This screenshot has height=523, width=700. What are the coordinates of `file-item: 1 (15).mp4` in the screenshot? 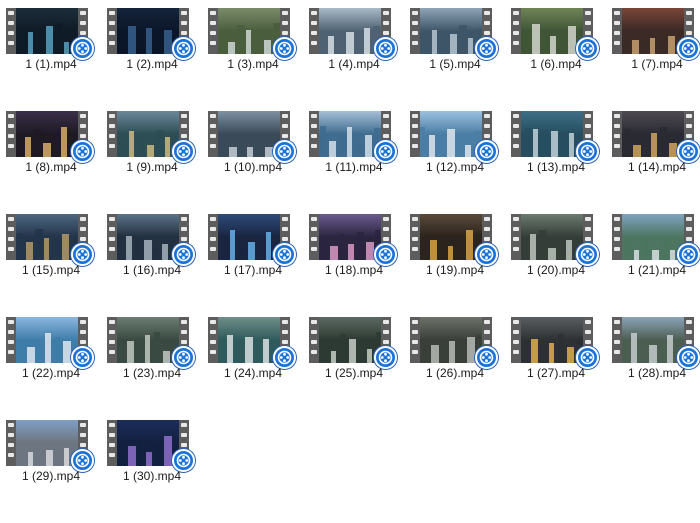 It's located at (55, 265).